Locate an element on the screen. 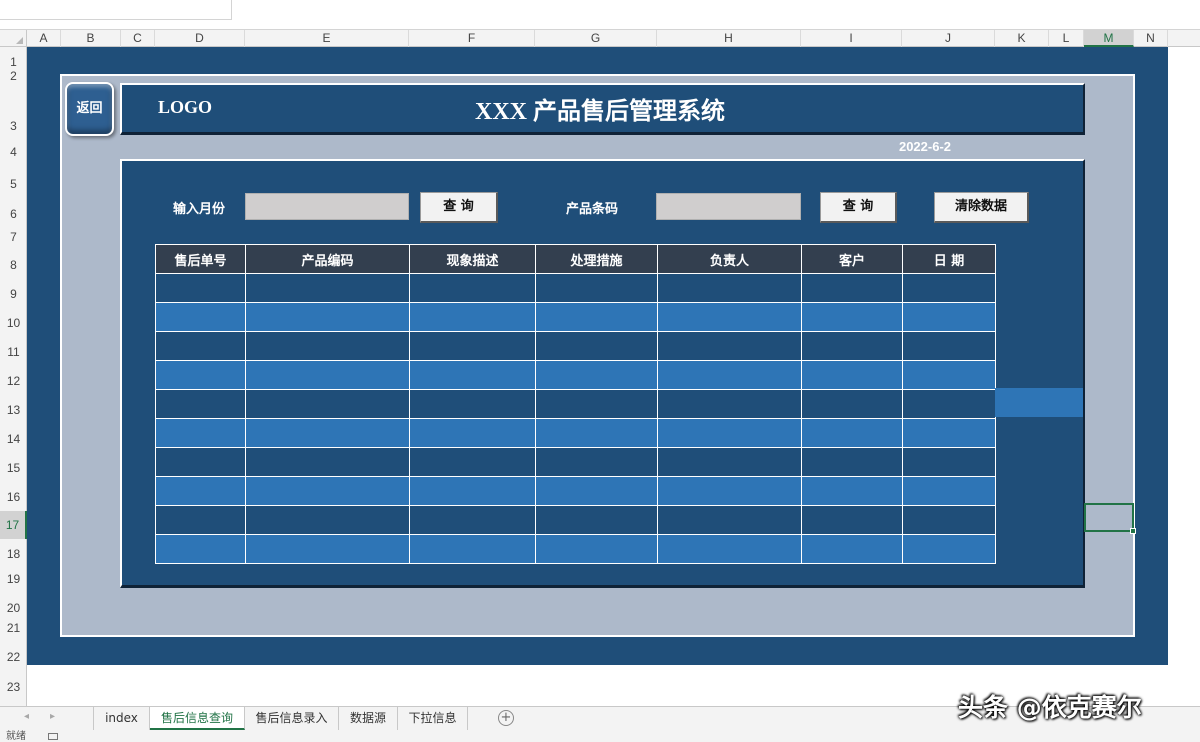 The image size is (1200, 742). row-header: 16 is located at coordinates (13, 497).